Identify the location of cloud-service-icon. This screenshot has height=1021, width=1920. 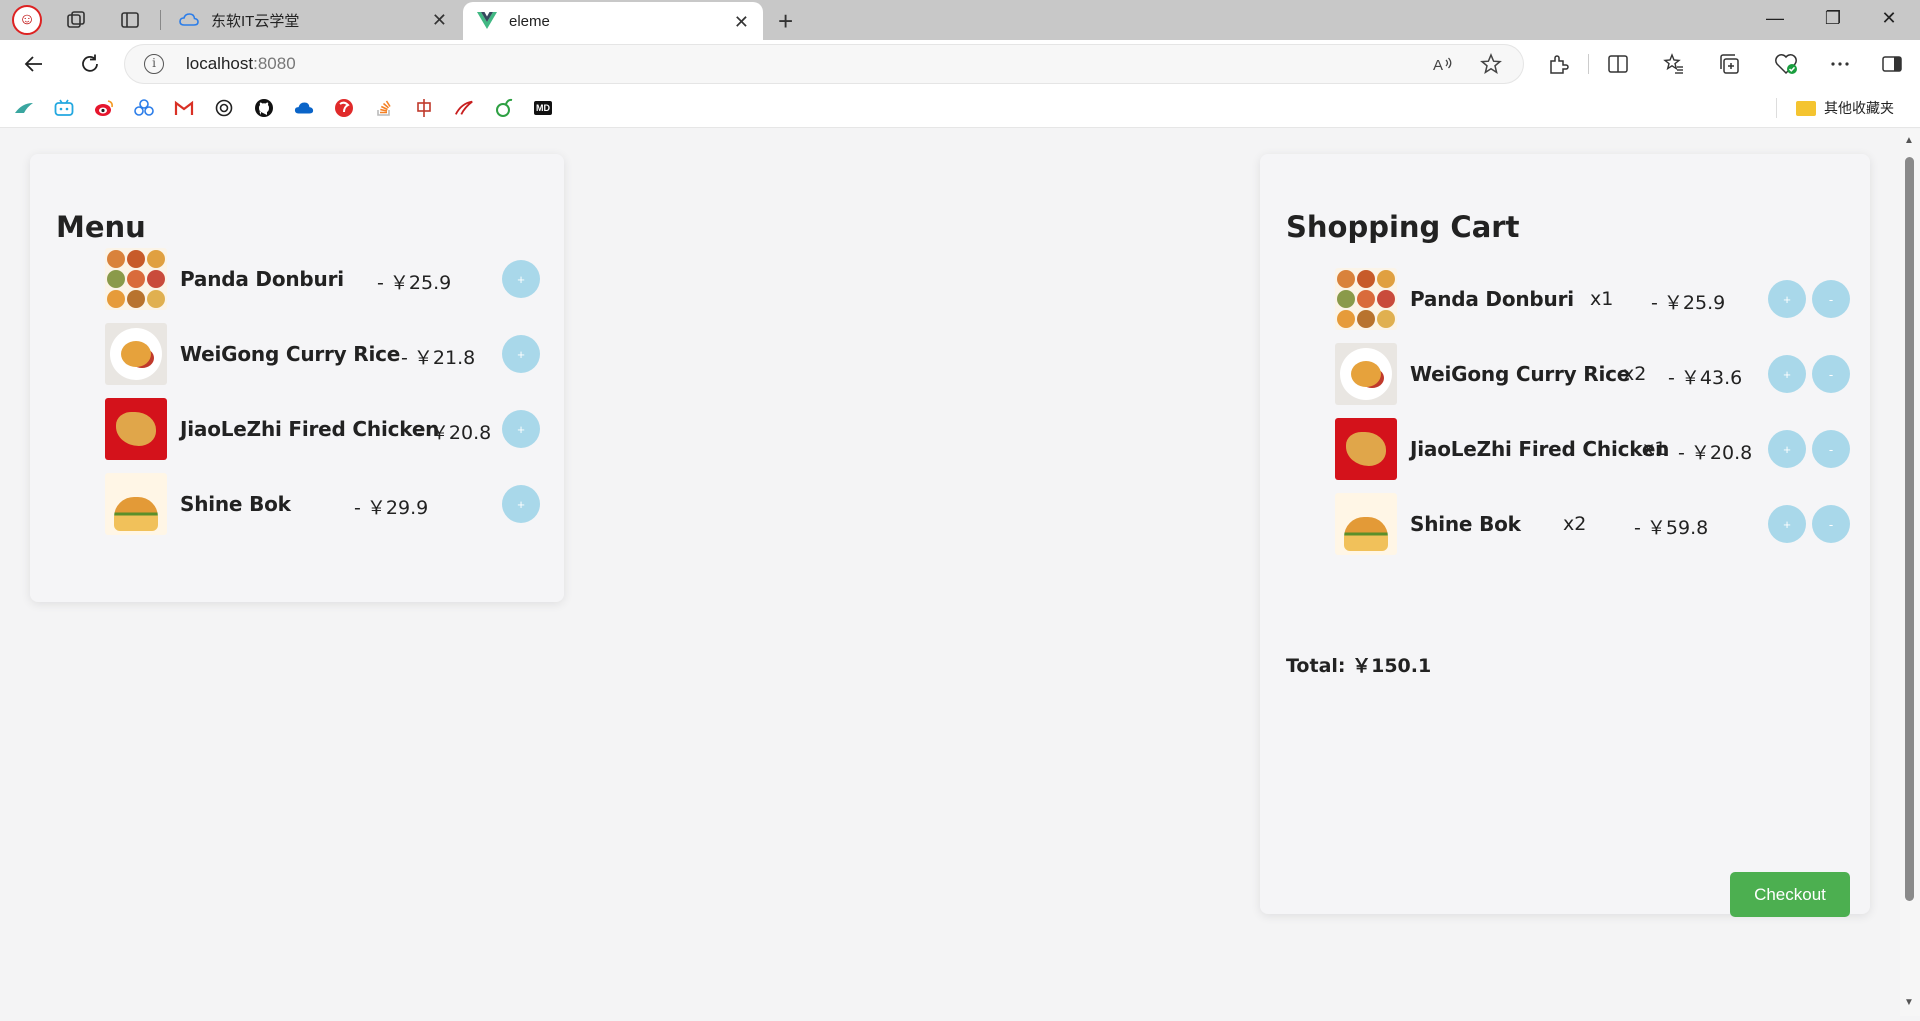
(144, 108).